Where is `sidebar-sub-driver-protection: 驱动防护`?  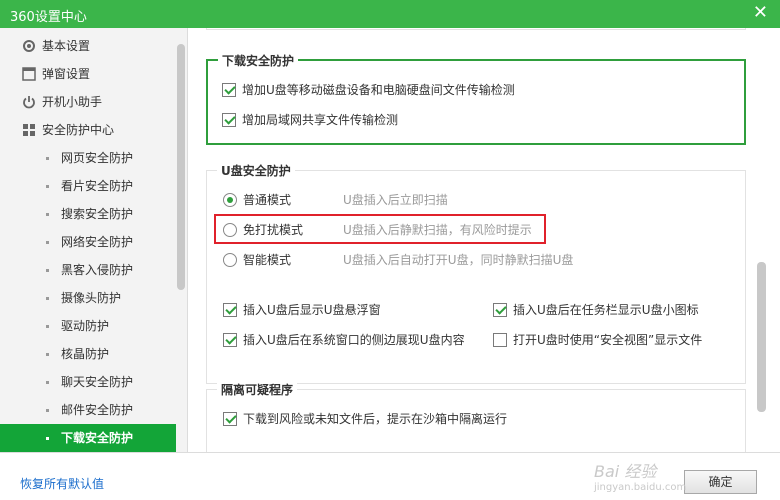 sidebar-sub-driver-protection: 驱动防护 is located at coordinates (88, 326).